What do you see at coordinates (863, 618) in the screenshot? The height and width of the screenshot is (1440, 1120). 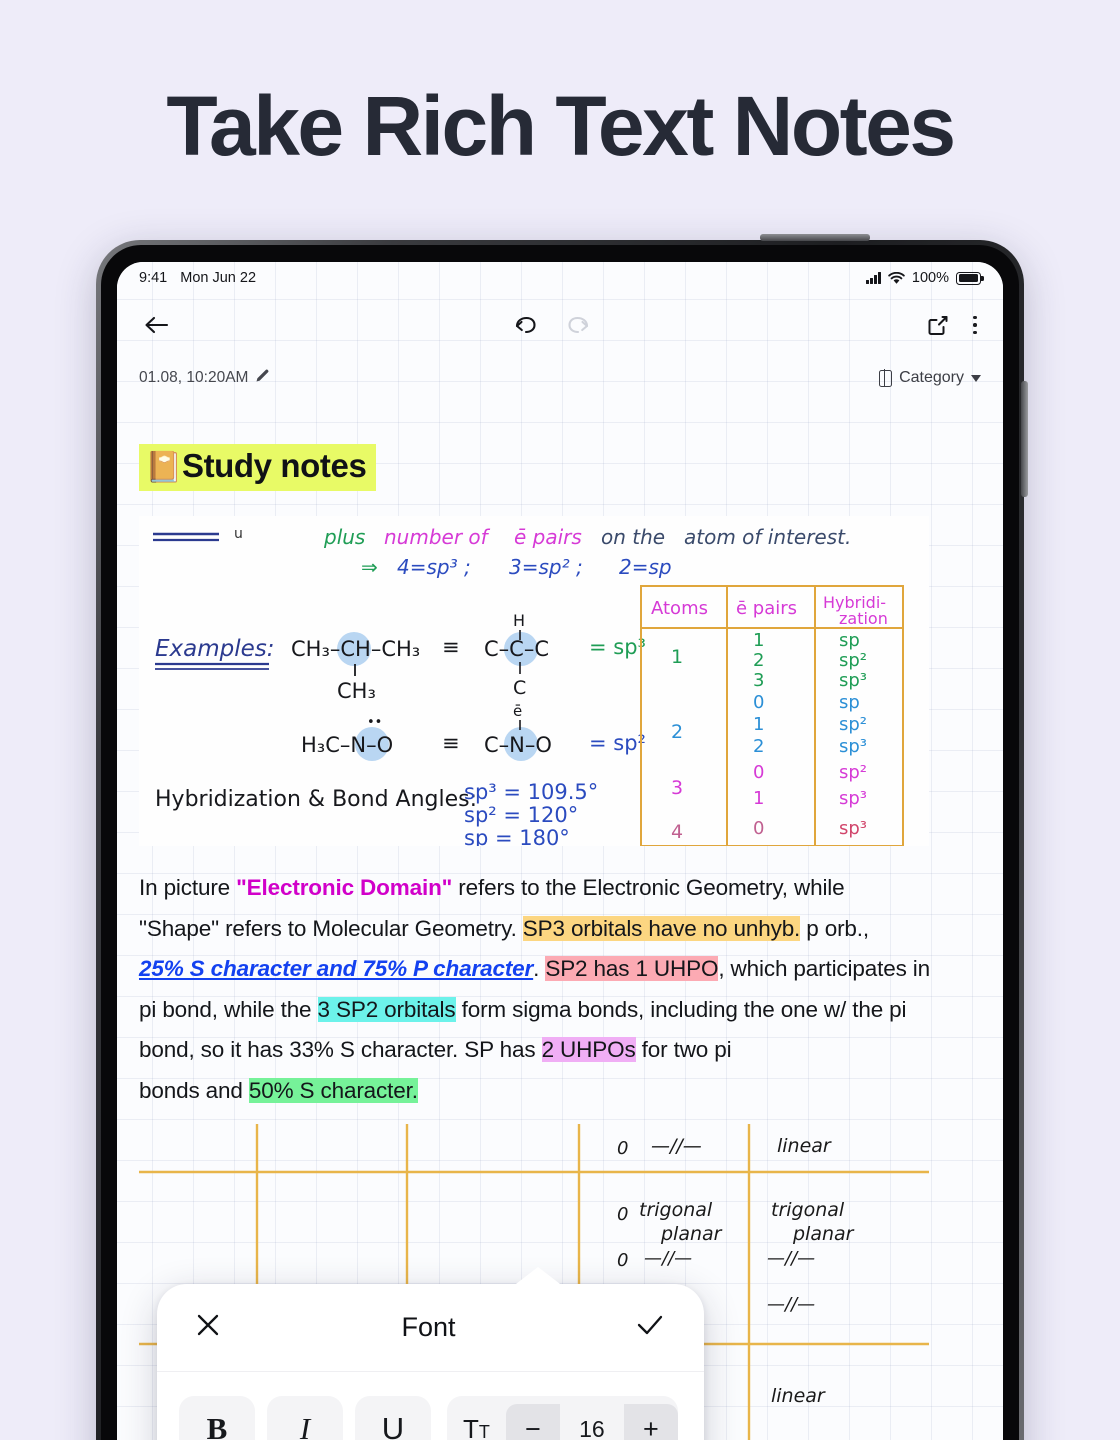 I see `svg-text: zation` at bounding box center [863, 618].